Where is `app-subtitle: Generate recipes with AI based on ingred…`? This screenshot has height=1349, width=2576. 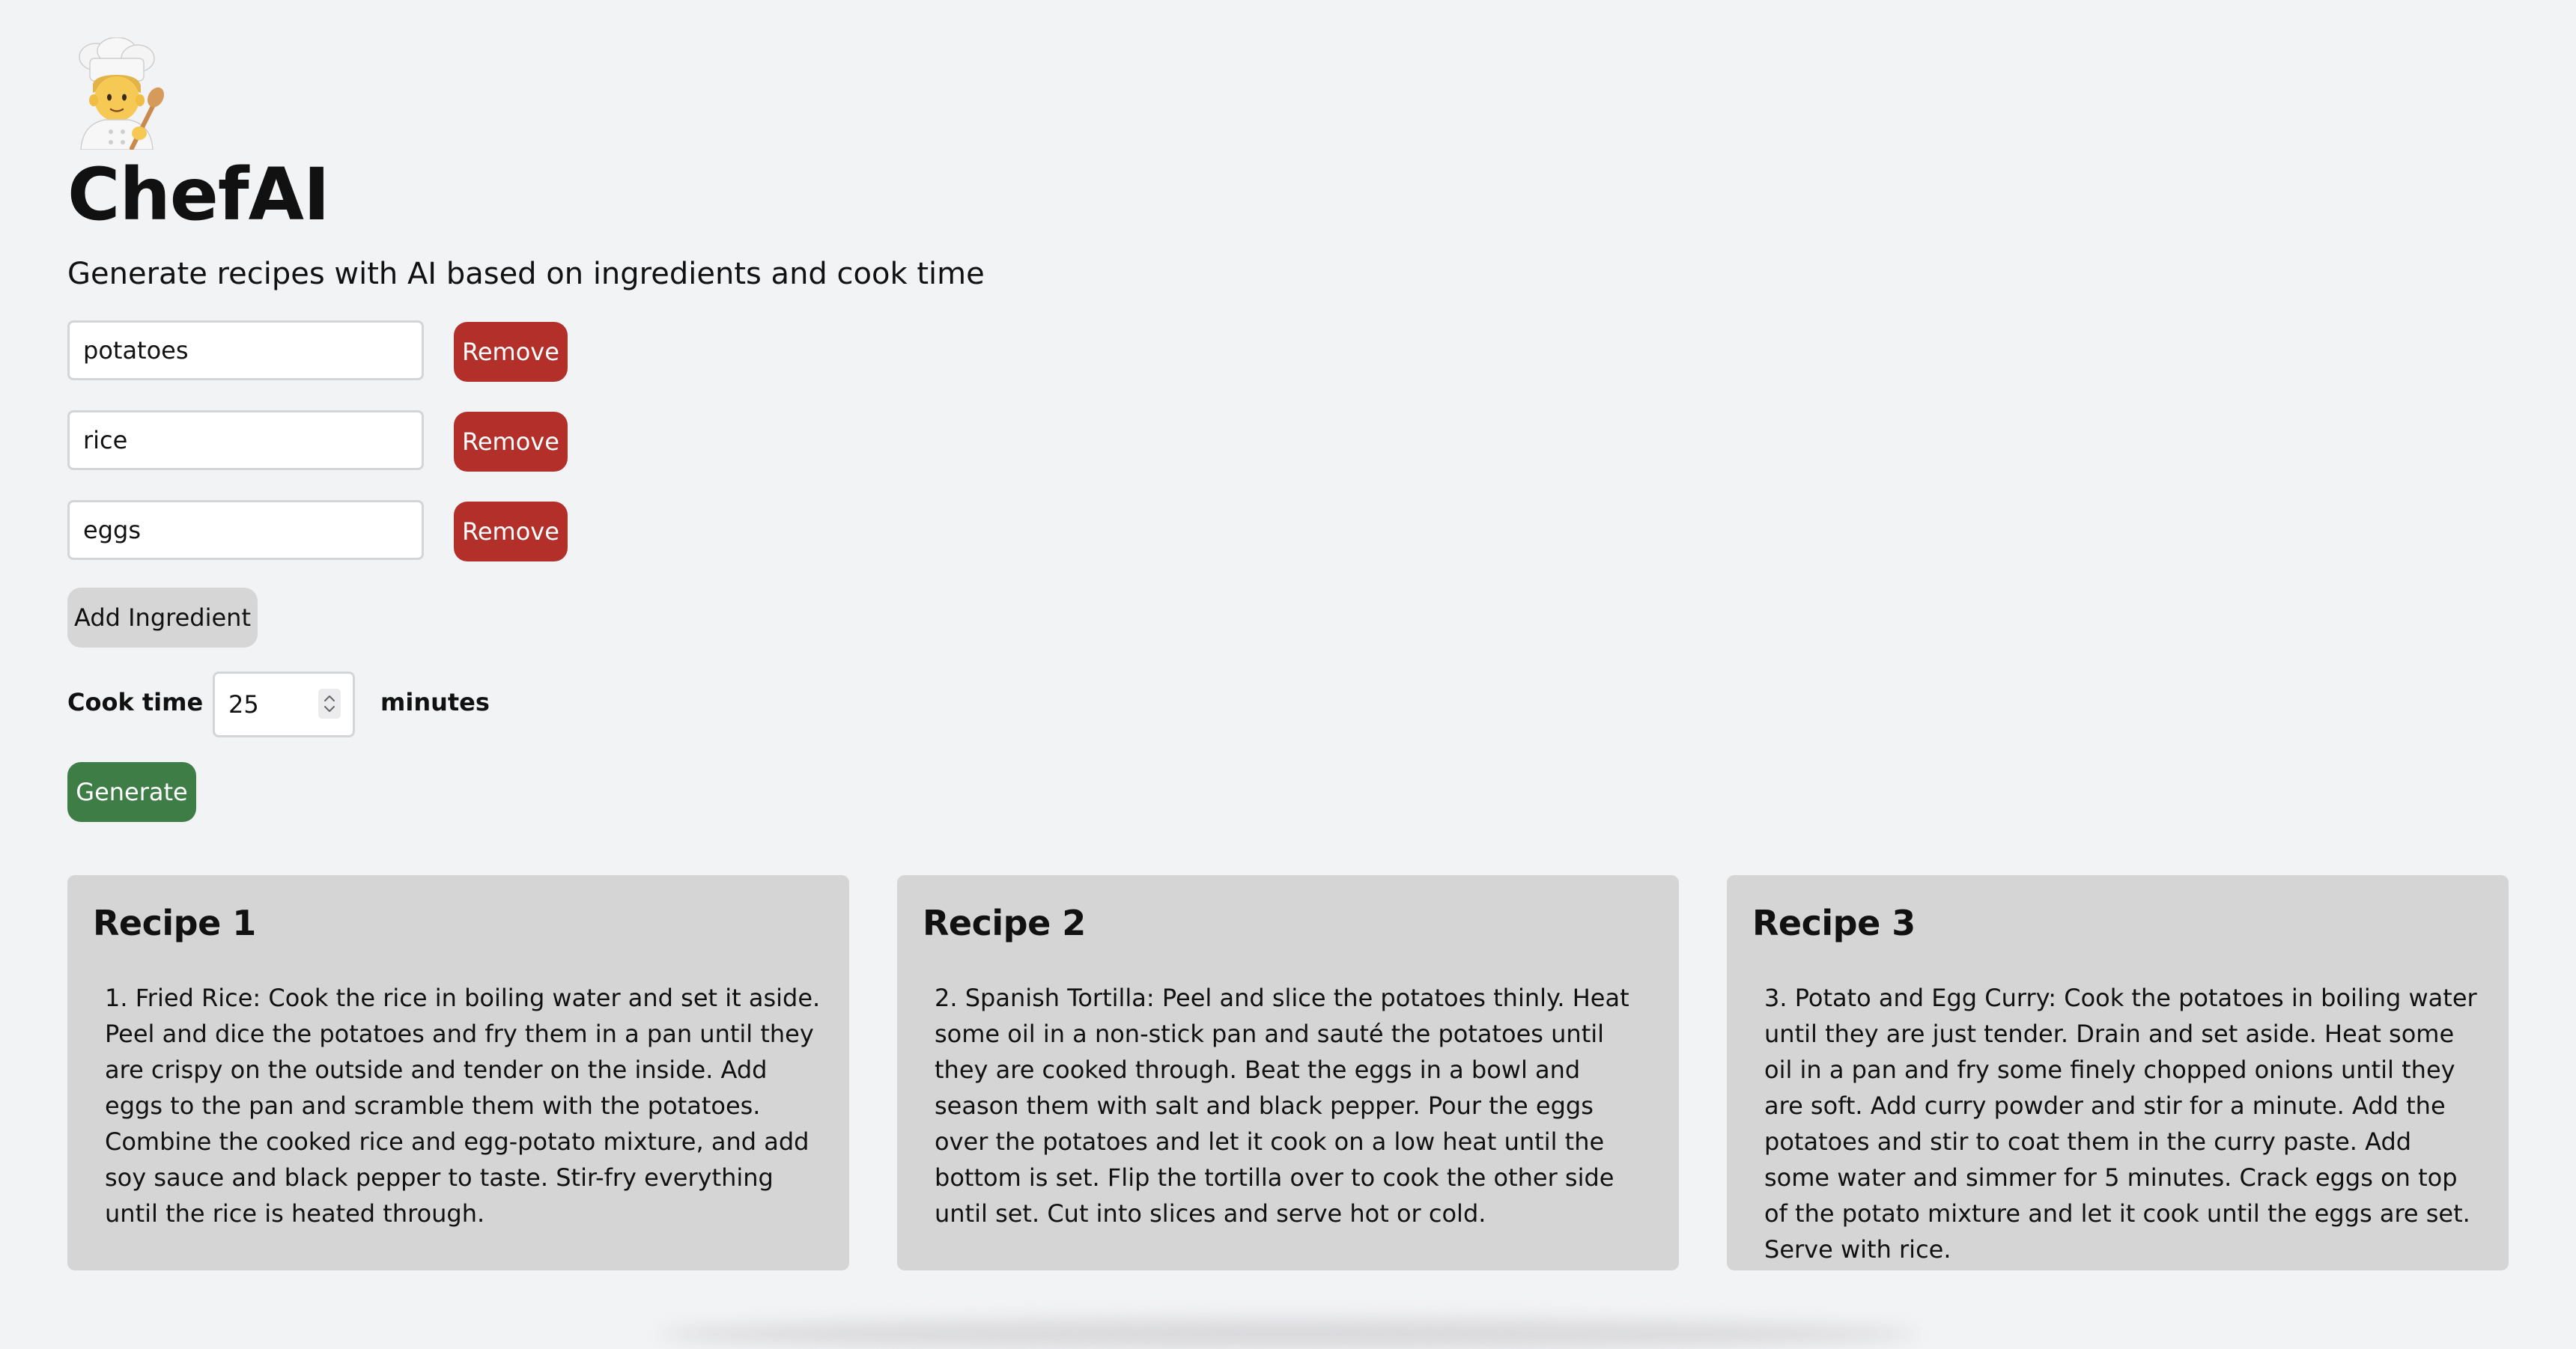
app-subtitle: Generate recipes with AI based on ingred… is located at coordinates (526, 274).